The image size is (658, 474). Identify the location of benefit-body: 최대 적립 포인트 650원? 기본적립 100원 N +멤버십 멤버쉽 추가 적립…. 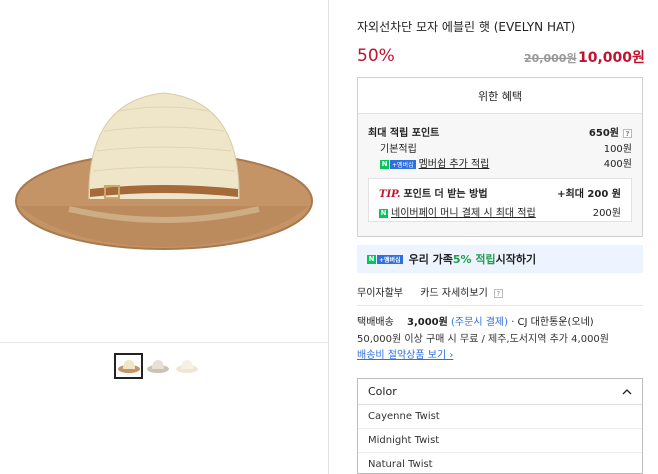
(500, 175).